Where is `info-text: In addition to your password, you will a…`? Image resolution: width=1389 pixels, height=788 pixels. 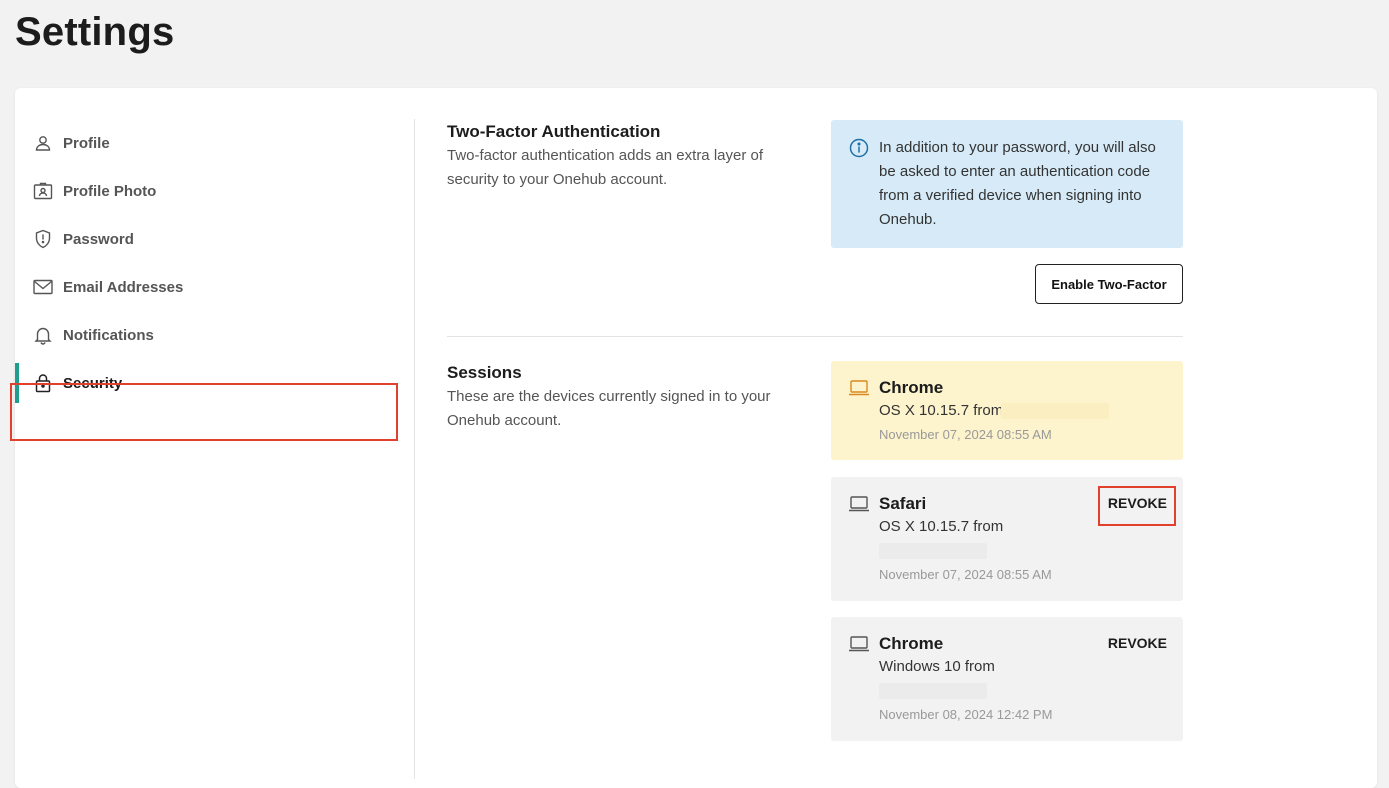
info-text: In addition to your password, you will a… is located at coordinates (1017, 183).